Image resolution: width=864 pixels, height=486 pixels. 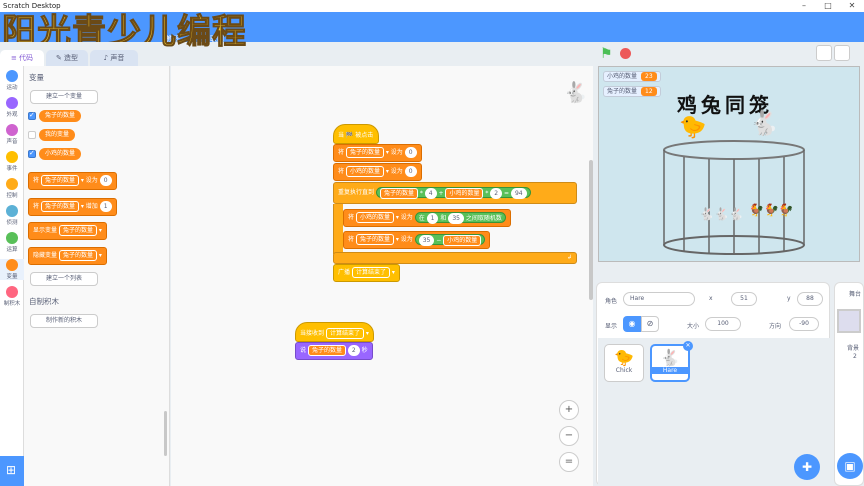 I want to click on when-receive-block: 当接收到 计算结束了 ▾, so click(x=334, y=332).